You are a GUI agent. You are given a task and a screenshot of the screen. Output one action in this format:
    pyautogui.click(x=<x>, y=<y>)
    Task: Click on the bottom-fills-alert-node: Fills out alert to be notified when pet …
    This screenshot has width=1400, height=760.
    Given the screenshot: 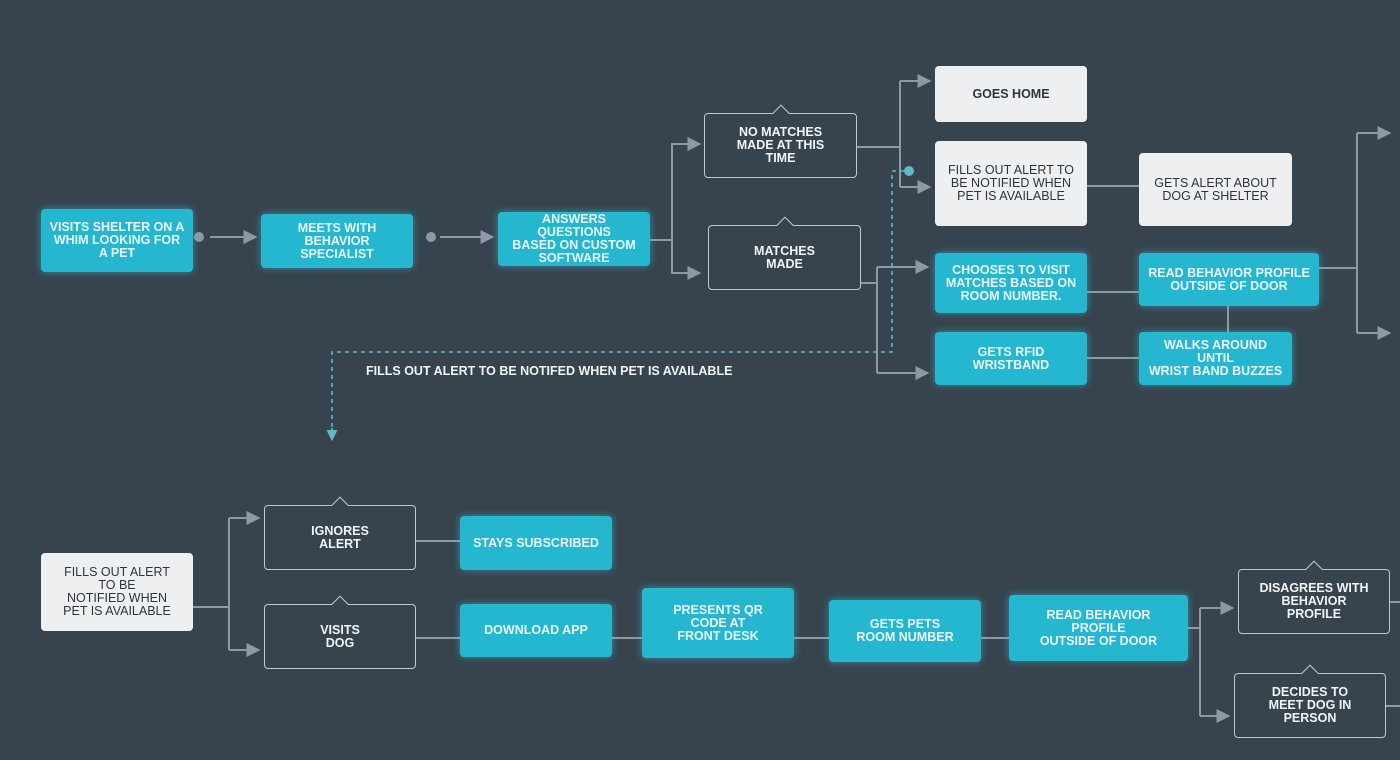 What is the action you would take?
    pyautogui.click(x=117, y=592)
    